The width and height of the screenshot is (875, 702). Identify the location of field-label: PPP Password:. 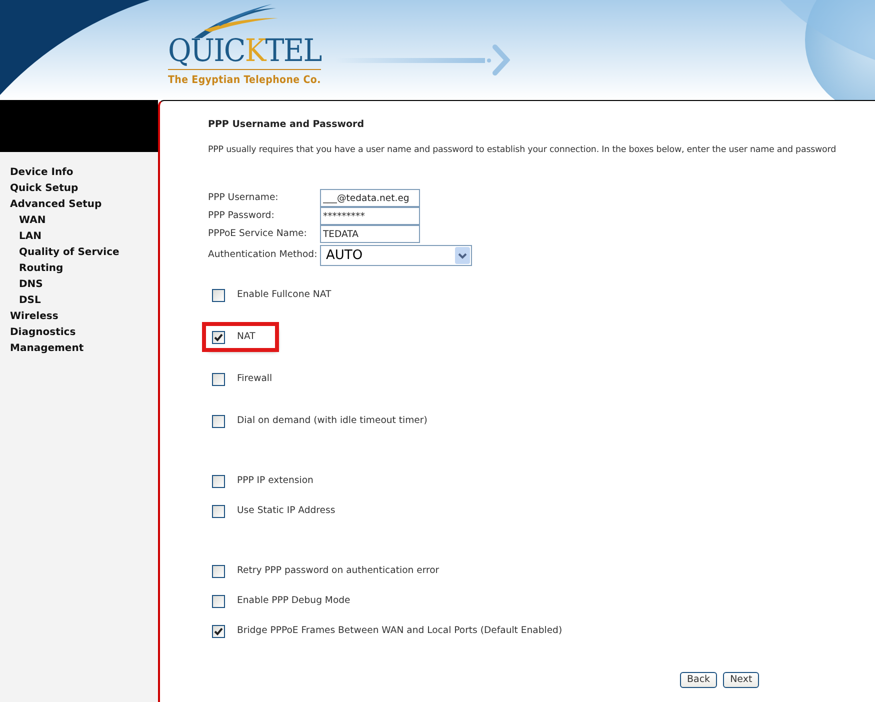
(242, 216).